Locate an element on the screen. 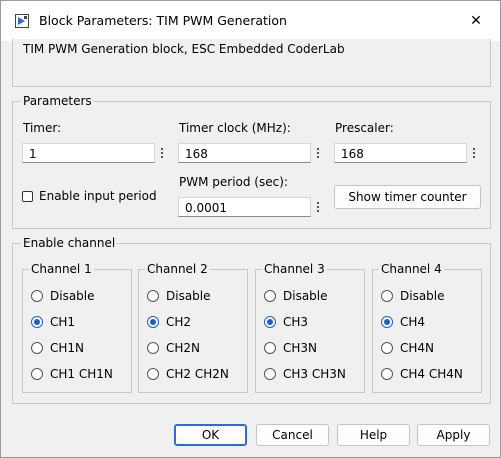  cancel-button: Cancel is located at coordinates (292, 435).